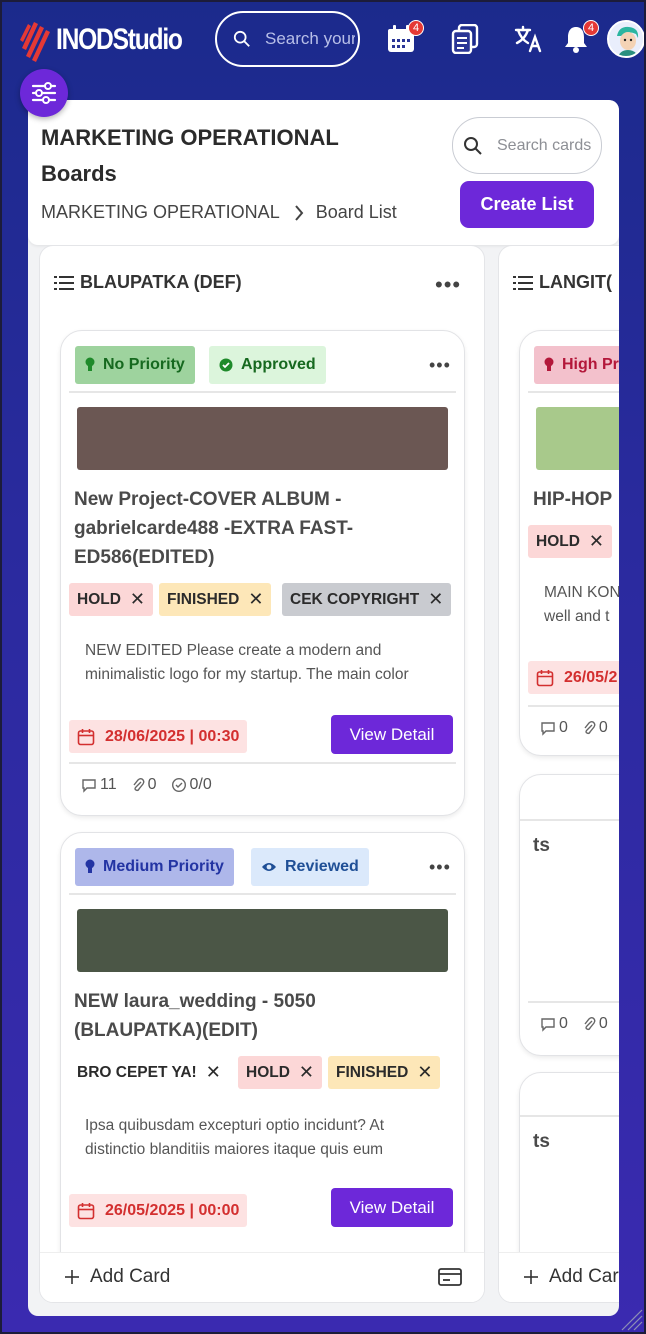 The width and height of the screenshot is (646, 1334). I want to click on clipboard-button, so click(465, 39).